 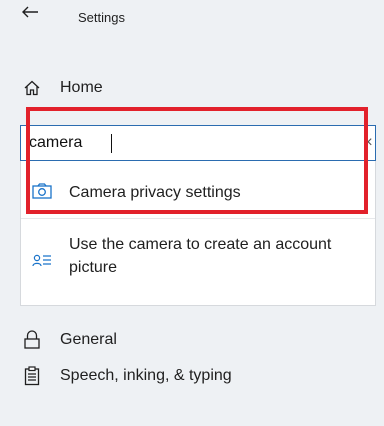 I want to click on title-bar: Settings, so click(x=192, y=17).